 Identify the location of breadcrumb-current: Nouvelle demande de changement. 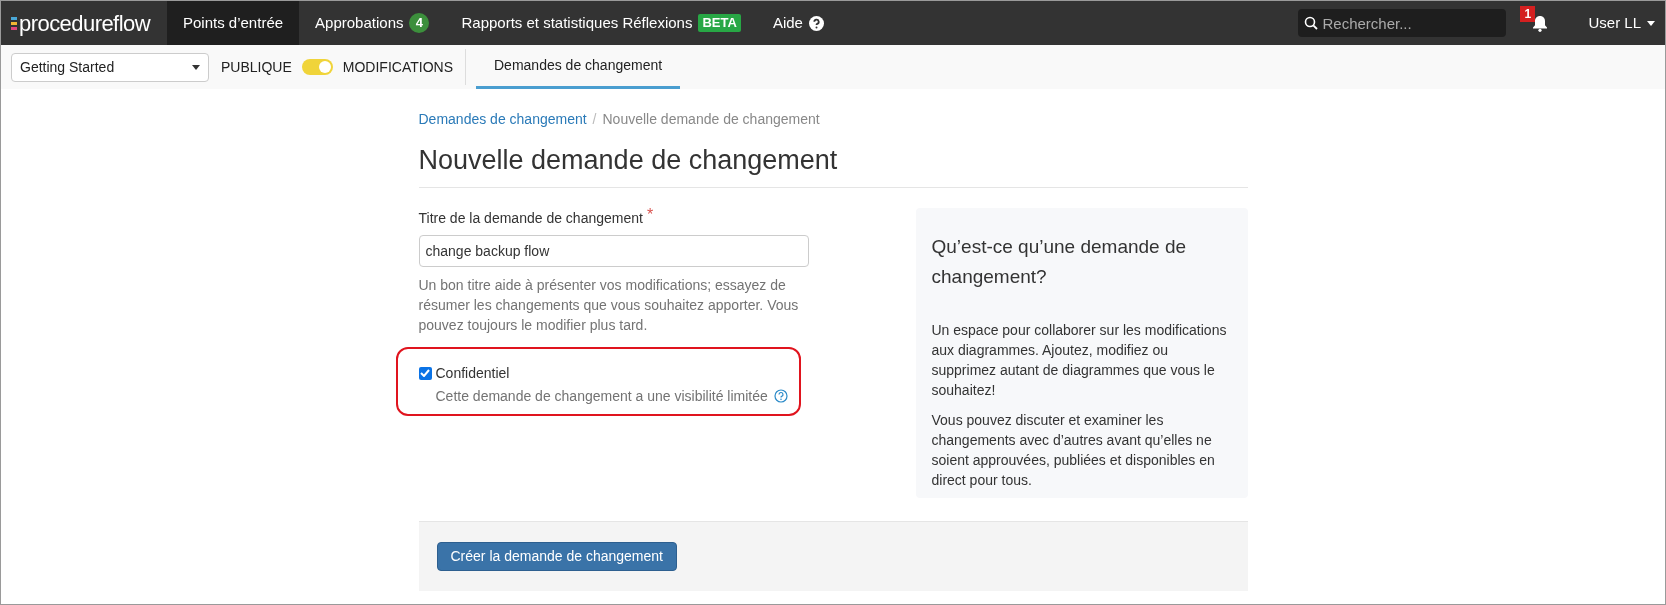
(711, 119).